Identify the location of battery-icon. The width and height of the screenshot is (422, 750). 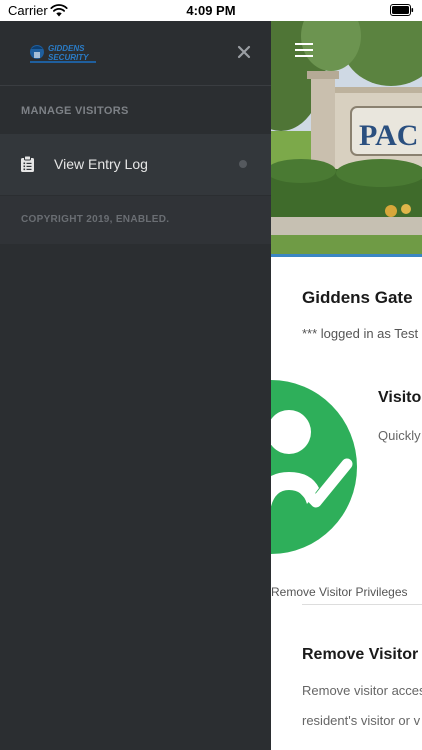
(402, 10).